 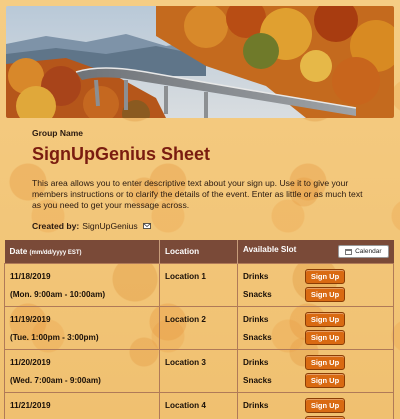 What do you see at coordinates (82, 416) in the screenshot?
I see `time-text: (Thurs. 11:00am - 12:01pm)` at bounding box center [82, 416].